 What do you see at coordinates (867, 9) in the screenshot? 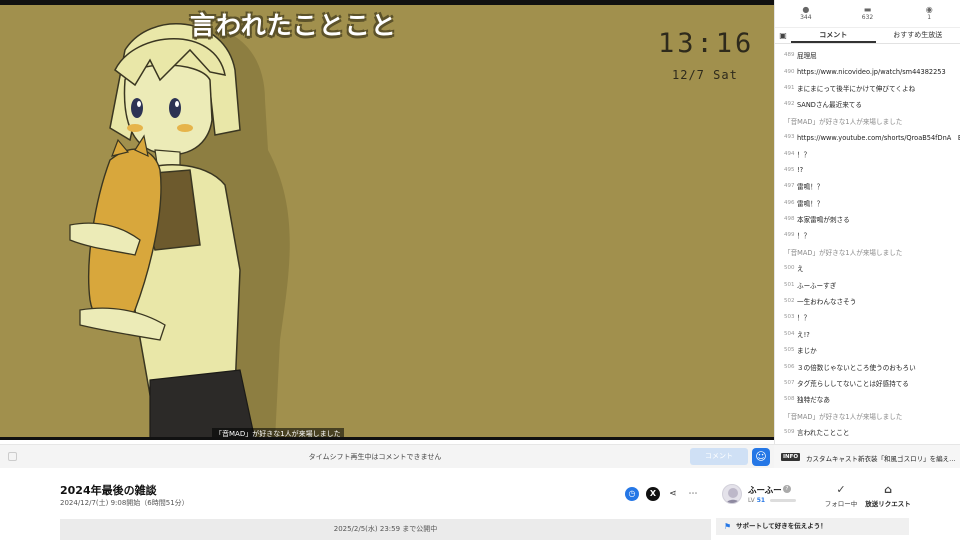
I see `comment-icon: ▬` at bounding box center [867, 9].